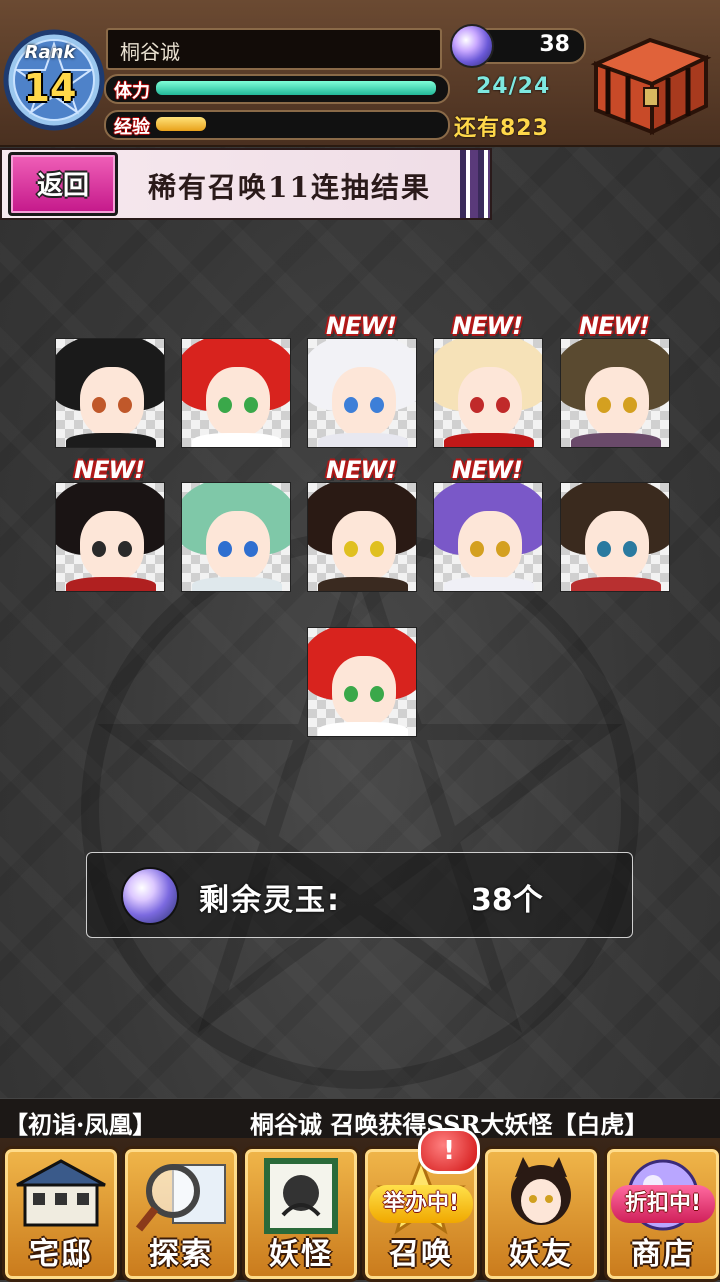 This screenshot has width=720, height=1282. Describe the element at coordinates (421, 1254) in the screenshot. I see `nav-label-summon: 召唤` at that location.